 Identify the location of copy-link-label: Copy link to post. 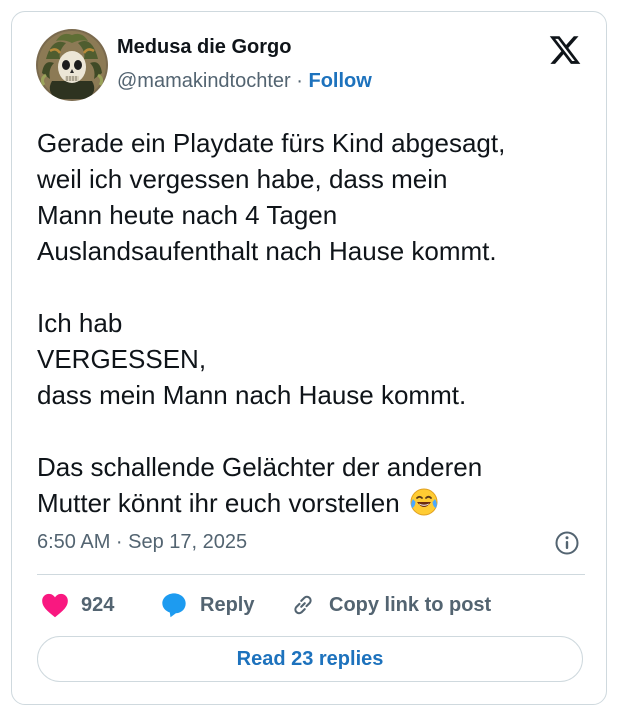
(410, 604).